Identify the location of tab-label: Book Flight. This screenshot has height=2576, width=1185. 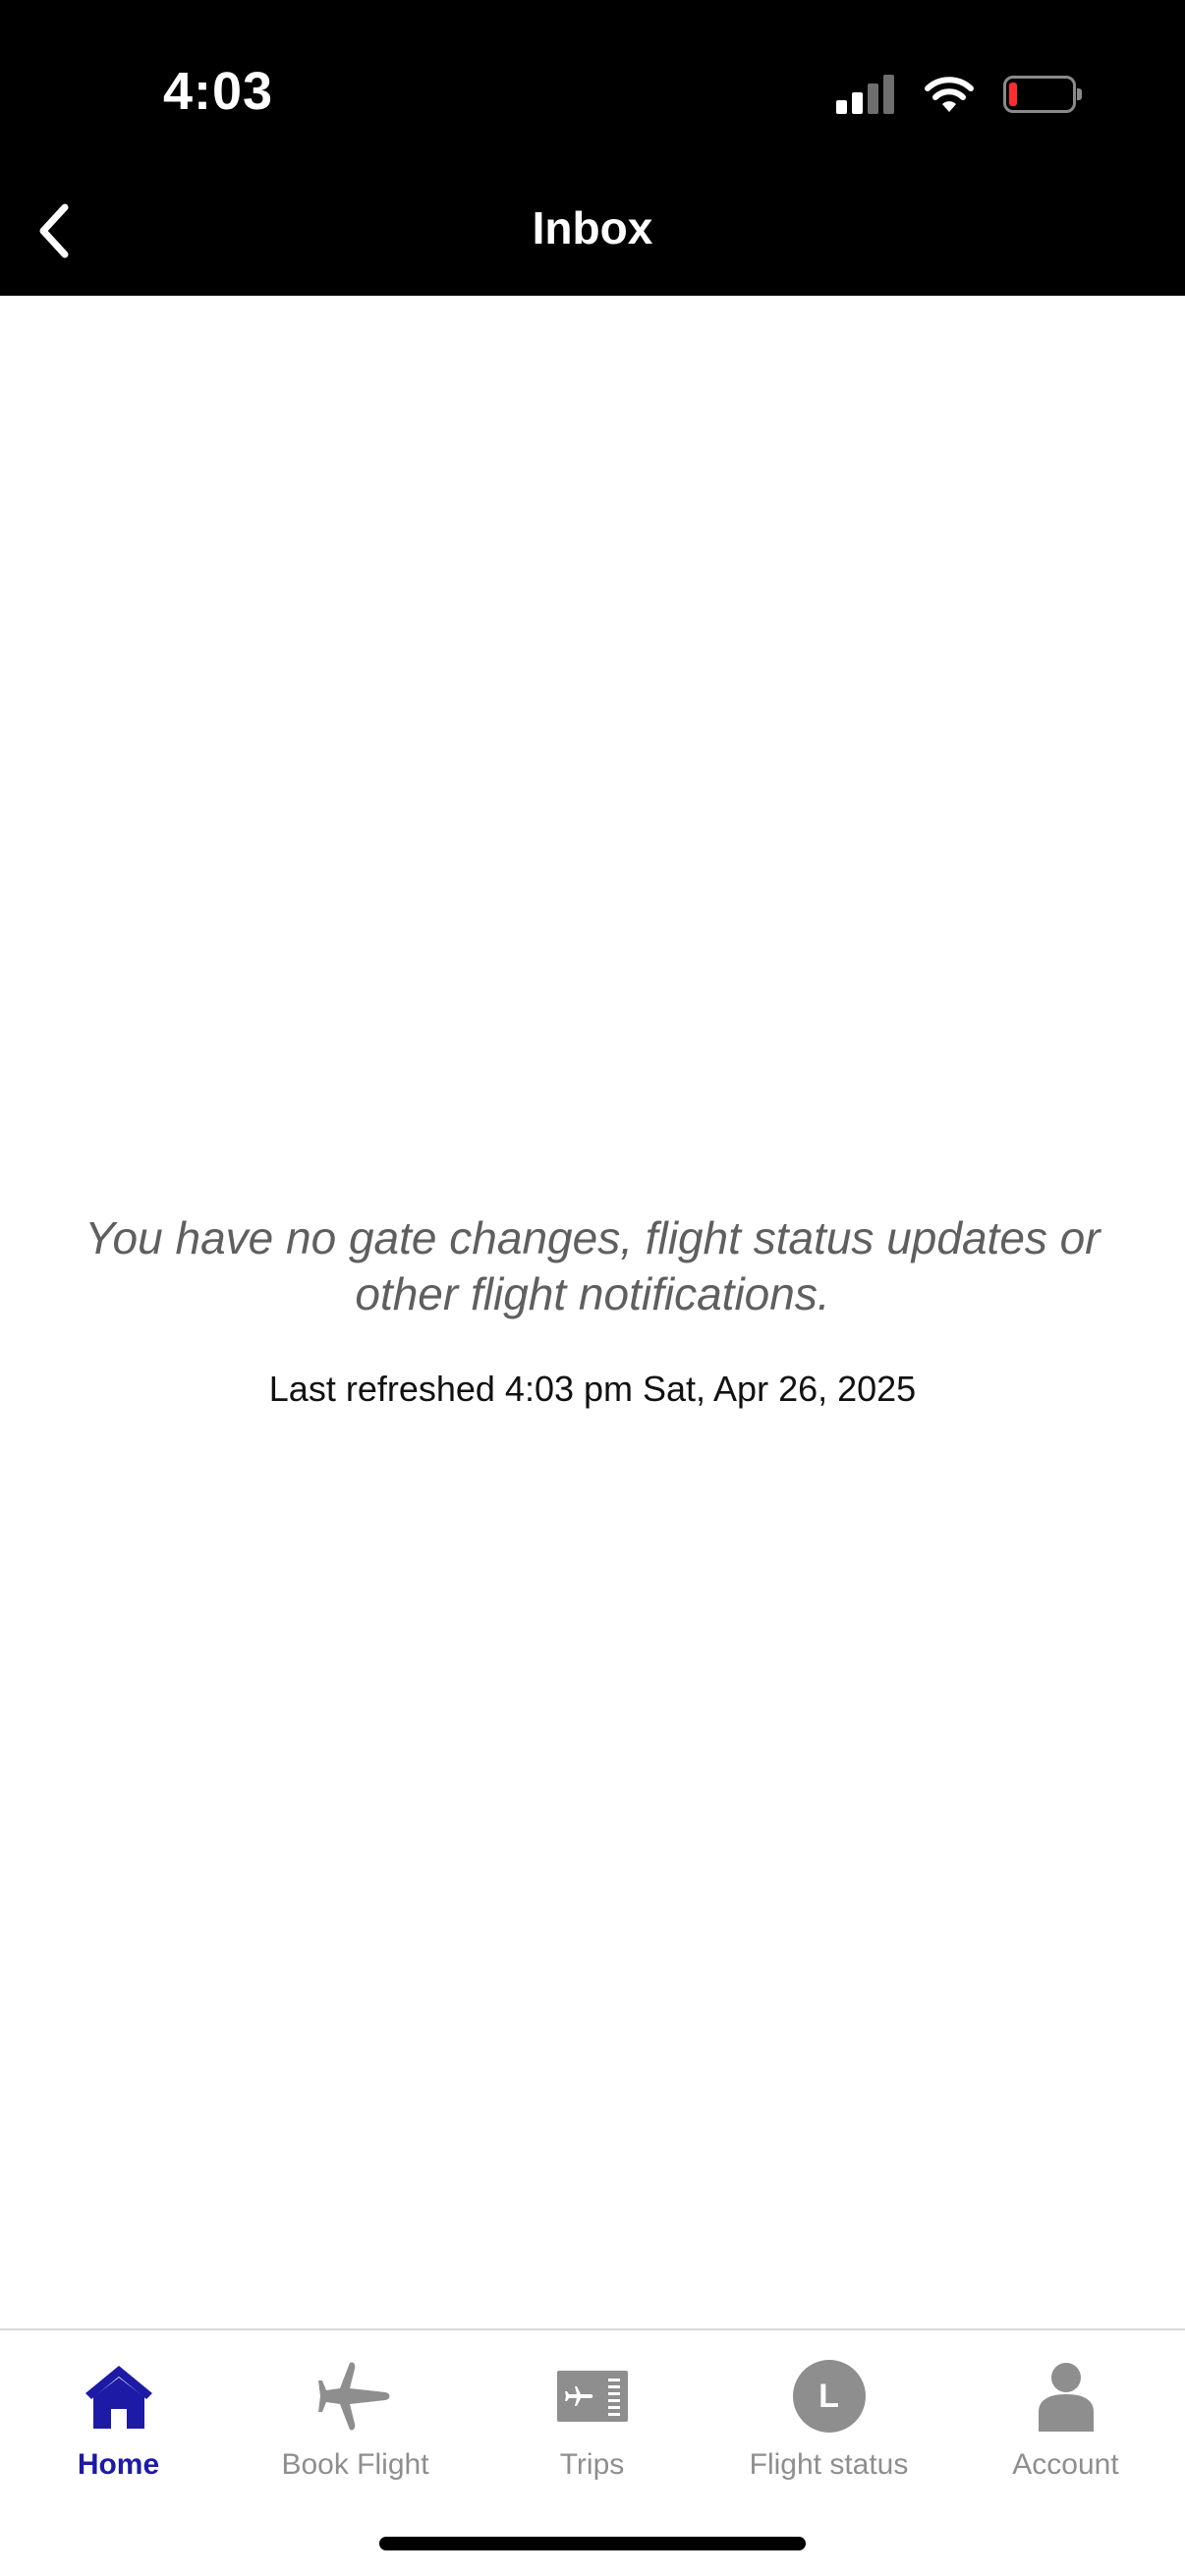
(355, 2464).